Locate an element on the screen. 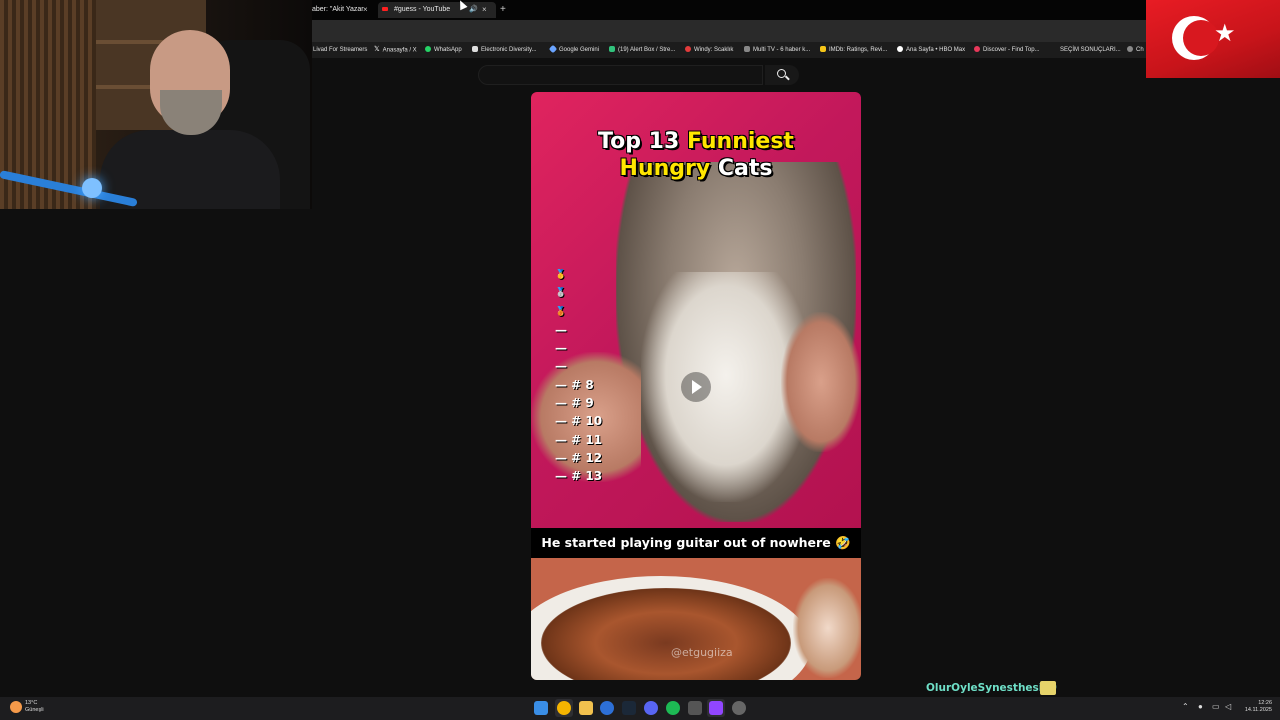 This screenshot has width=1280, height=720. chat-username: OlurOyleSynesthesia0 is located at coordinates (991, 688).